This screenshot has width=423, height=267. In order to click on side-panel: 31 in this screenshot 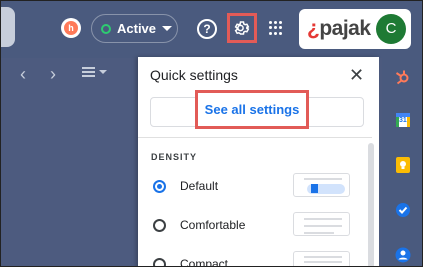, I will do `click(402, 161)`.